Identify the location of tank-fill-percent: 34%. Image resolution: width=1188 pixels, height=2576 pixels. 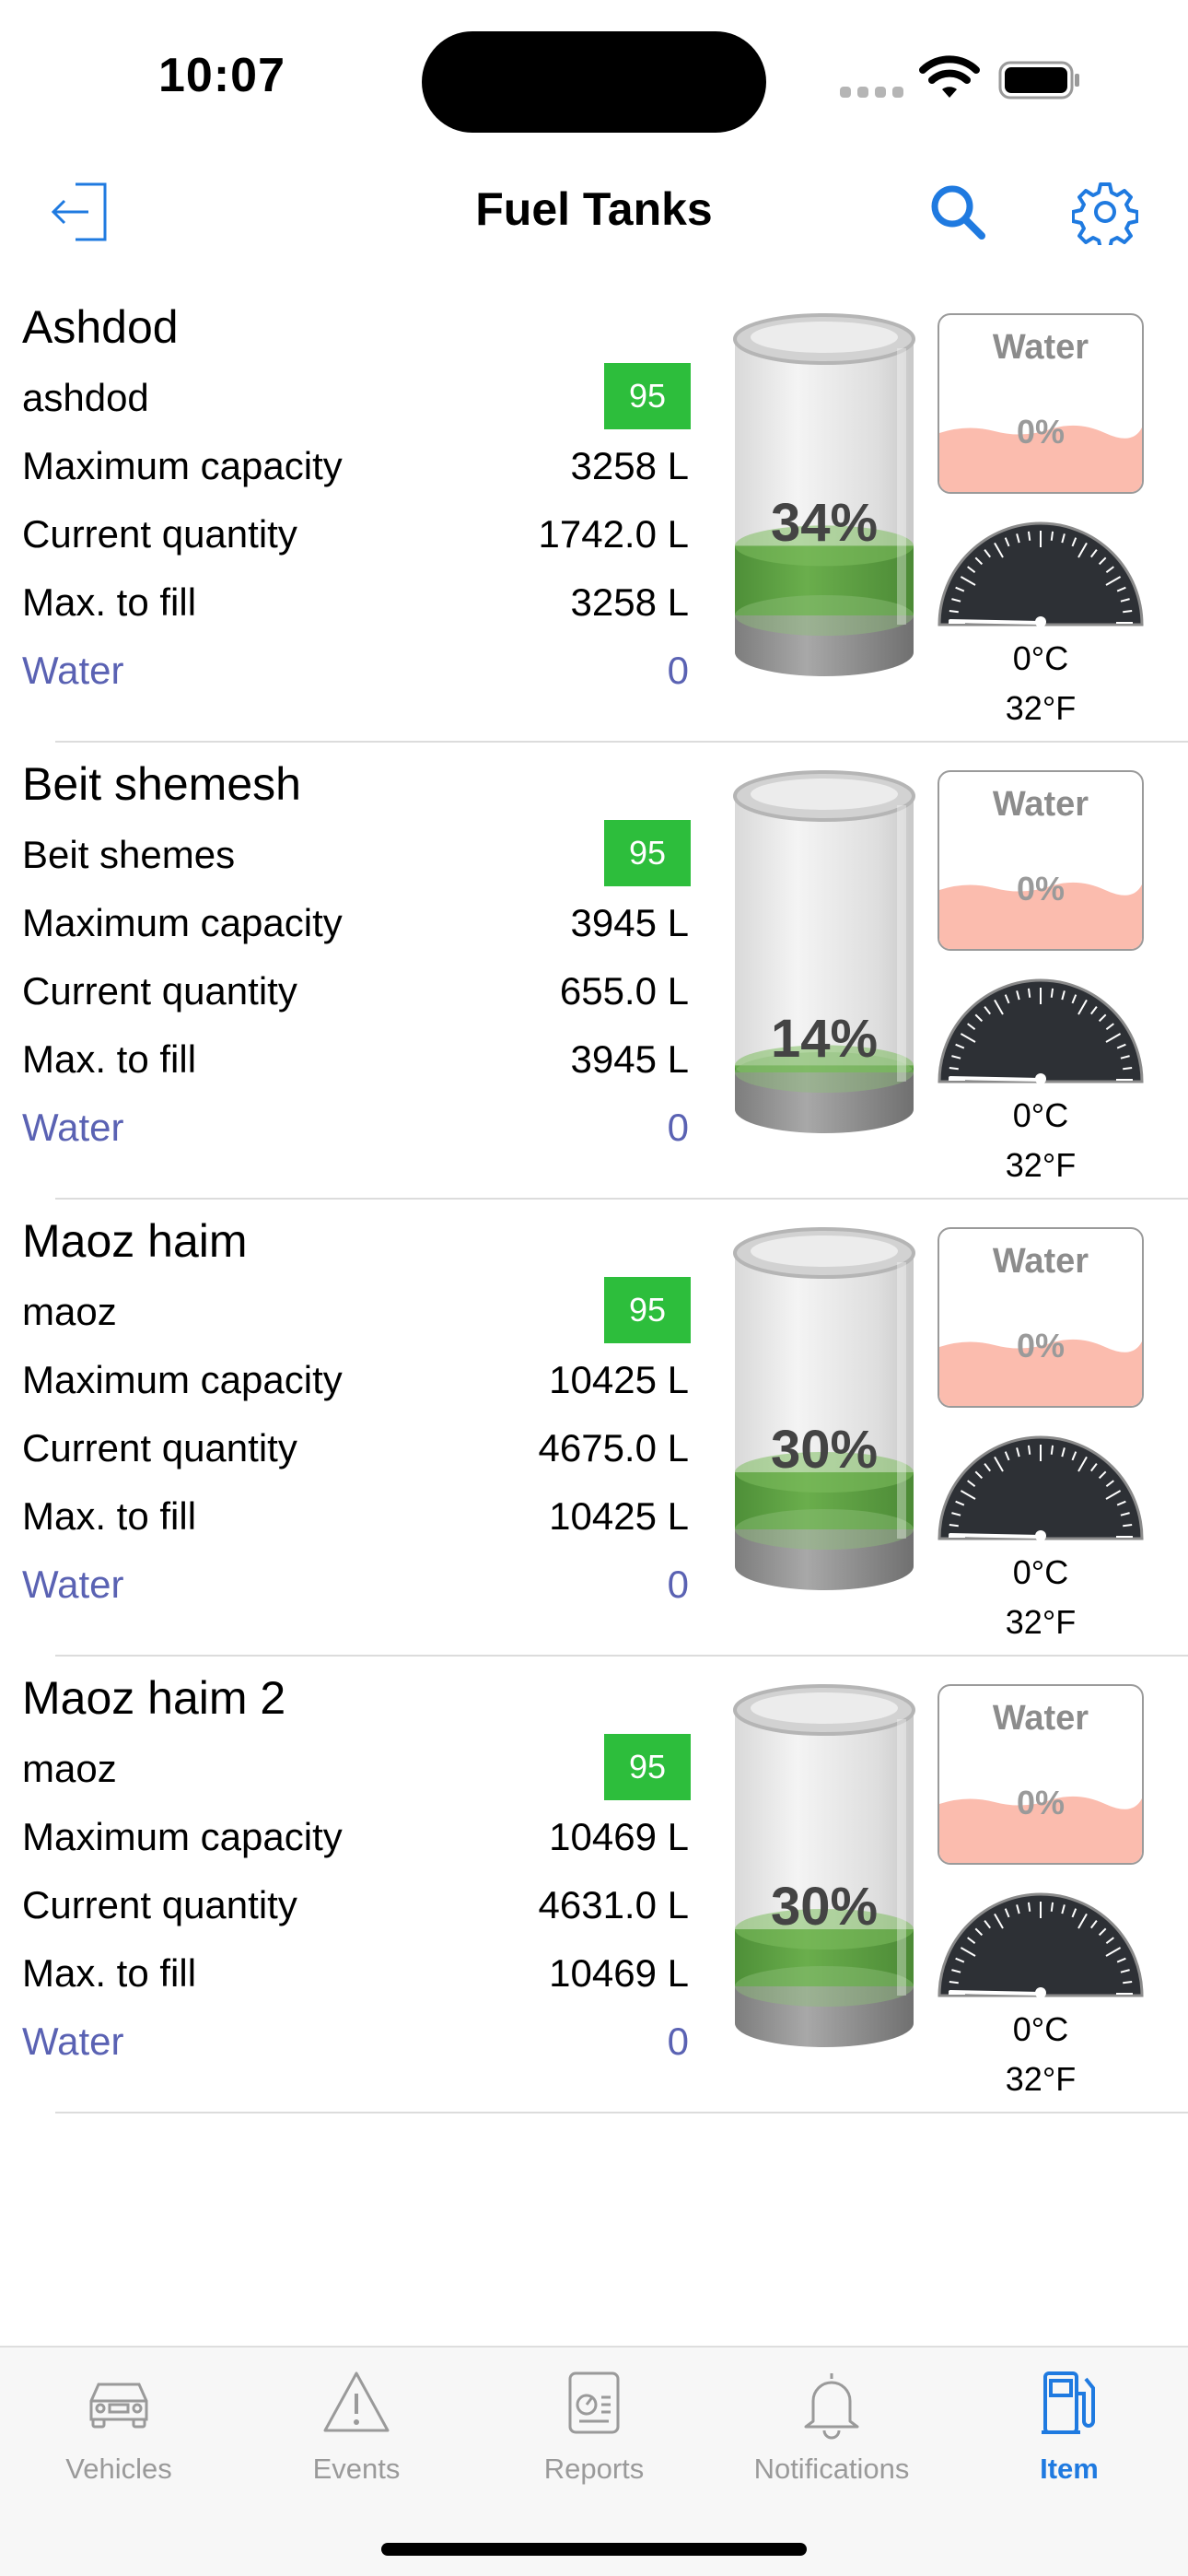
(824, 523).